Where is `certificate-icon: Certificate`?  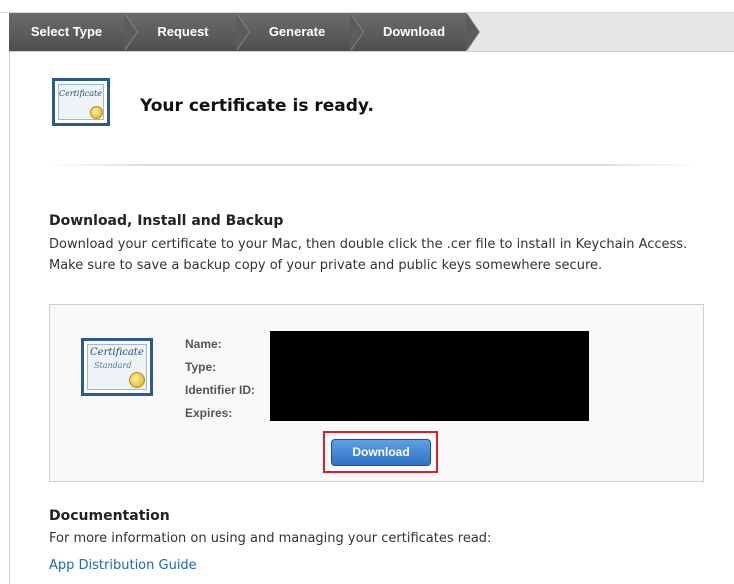 certificate-icon: Certificate is located at coordinates (81, 102).